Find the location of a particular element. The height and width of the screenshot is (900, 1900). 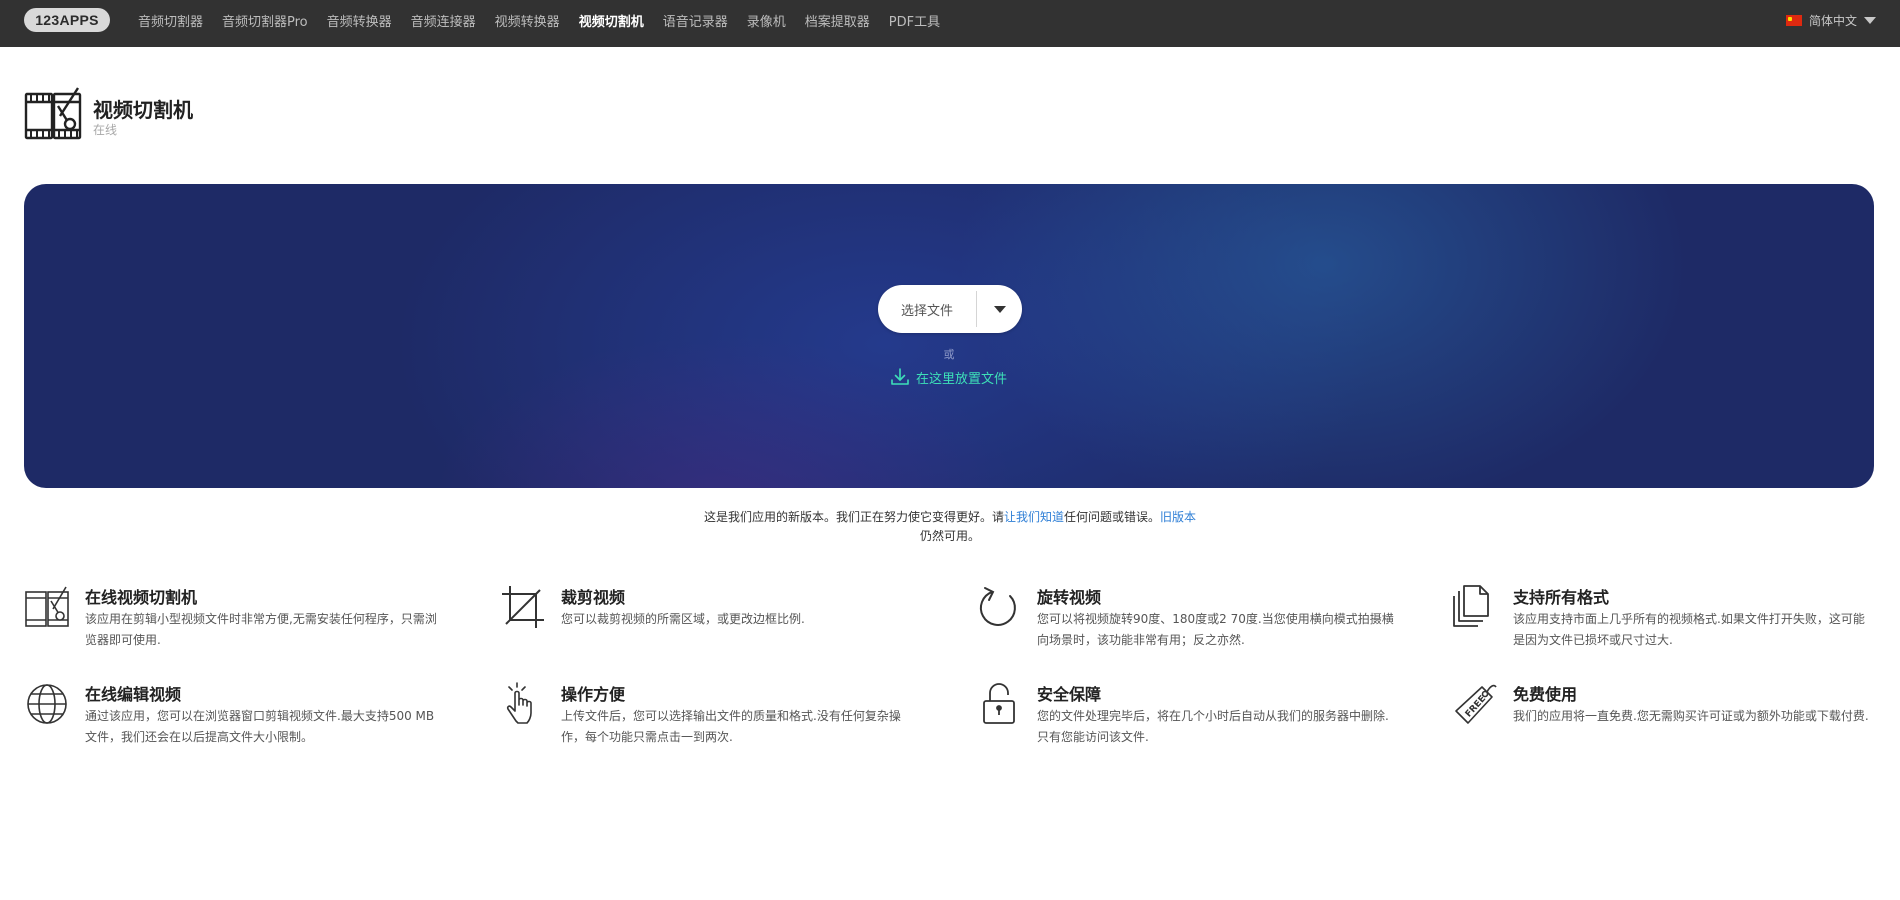

nav-item-voice-recorder: 语音记录器 is located at coordinates (695, 20).